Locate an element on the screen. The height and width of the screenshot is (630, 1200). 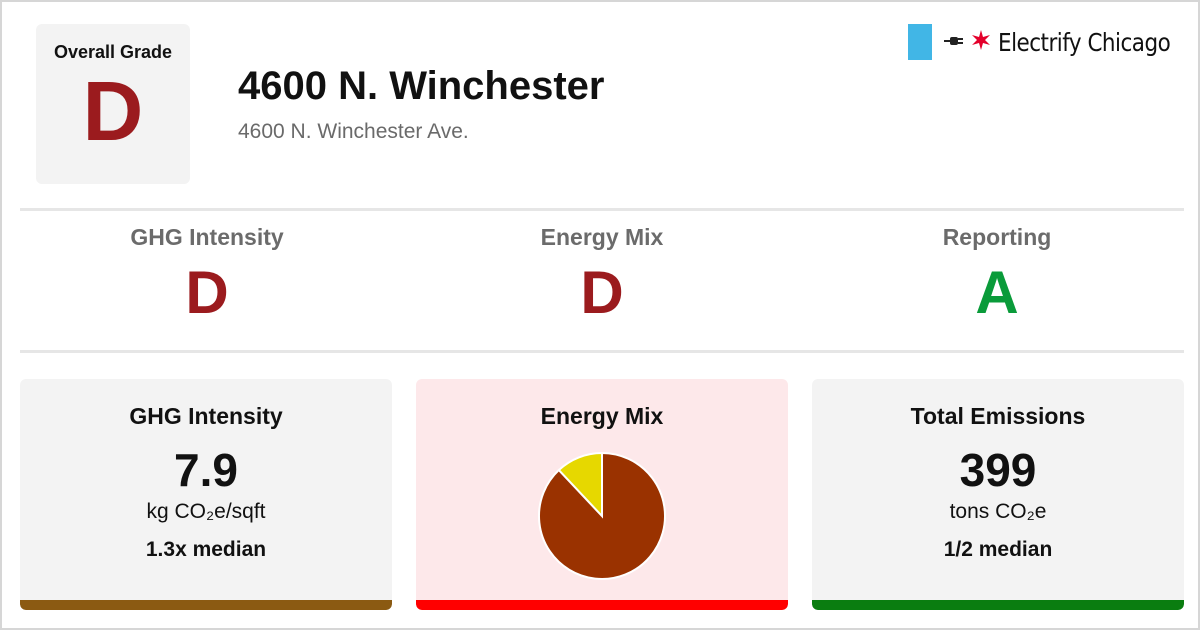
subgrade-reporting: Reporting A is located at coordinates (997, 278).